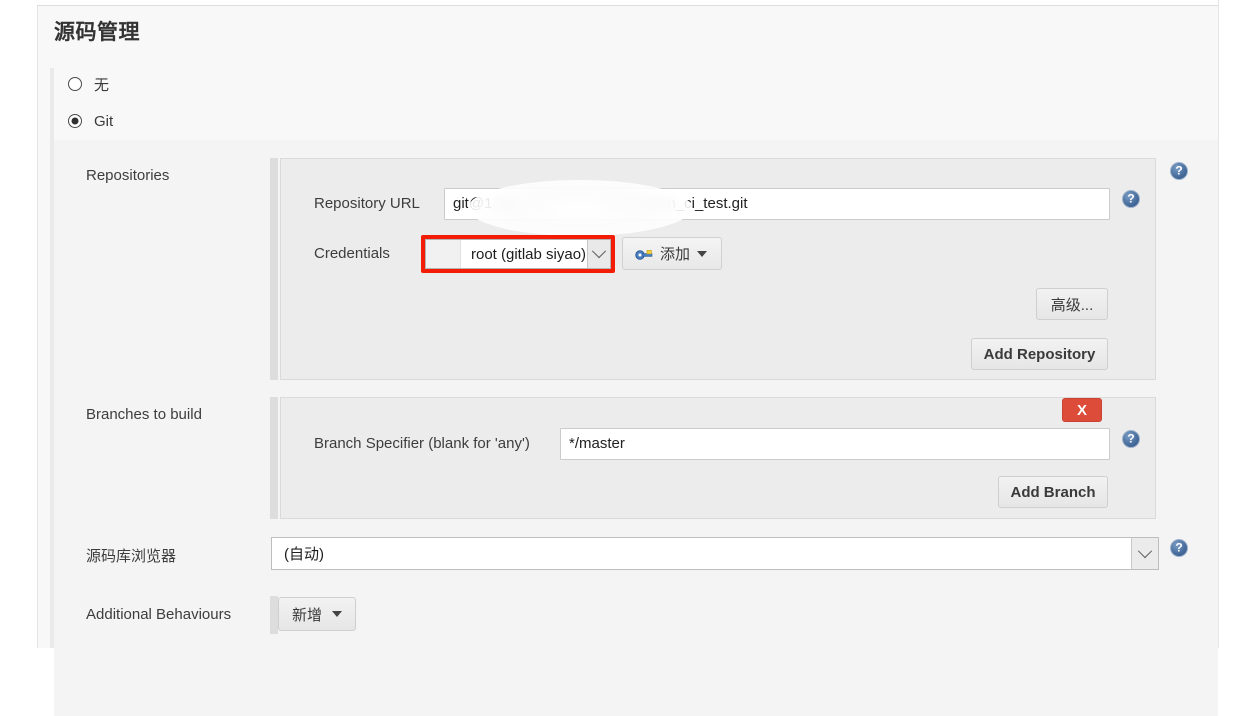 This screenshot has height=716, width=1244. Describe the element at coordinates (1131, 439) in the screenshot. I see `branch-specifier-help-icon: ?` at that location.